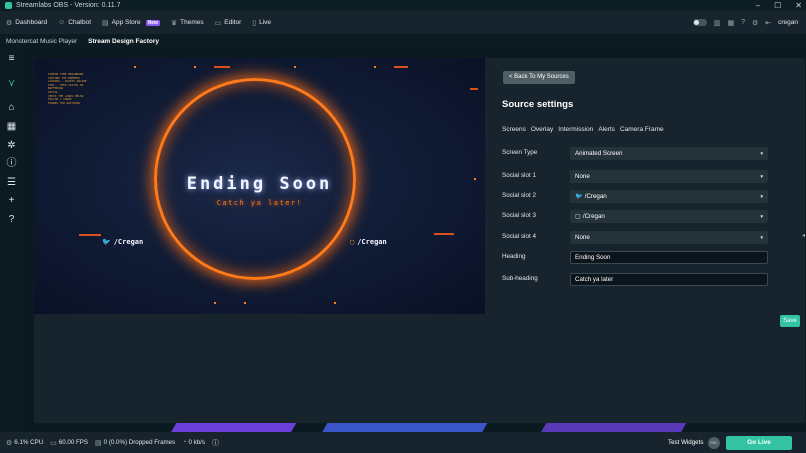 The height and width of the screenshot is (453, 806). I want to click on studio-mode-icon: ▦, so click(730, 23).